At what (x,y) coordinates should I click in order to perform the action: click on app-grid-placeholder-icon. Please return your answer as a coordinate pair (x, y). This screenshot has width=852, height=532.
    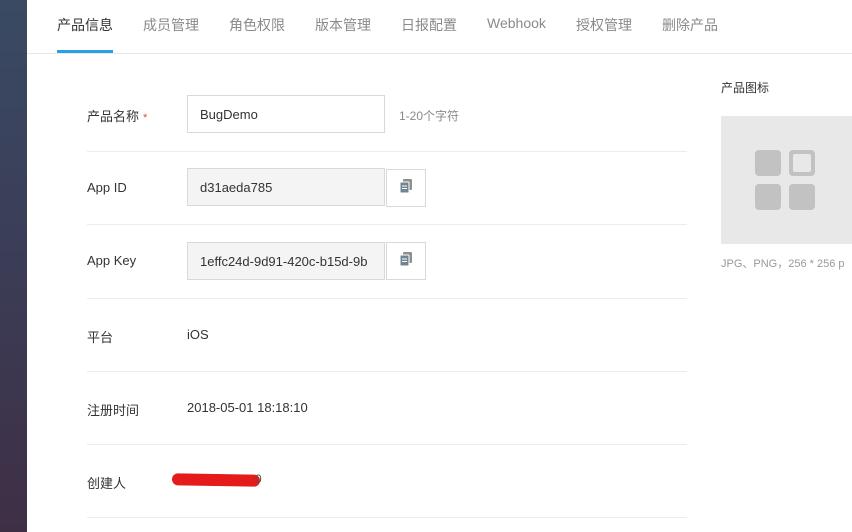
    Looking at the image, I should click on (785, 182).